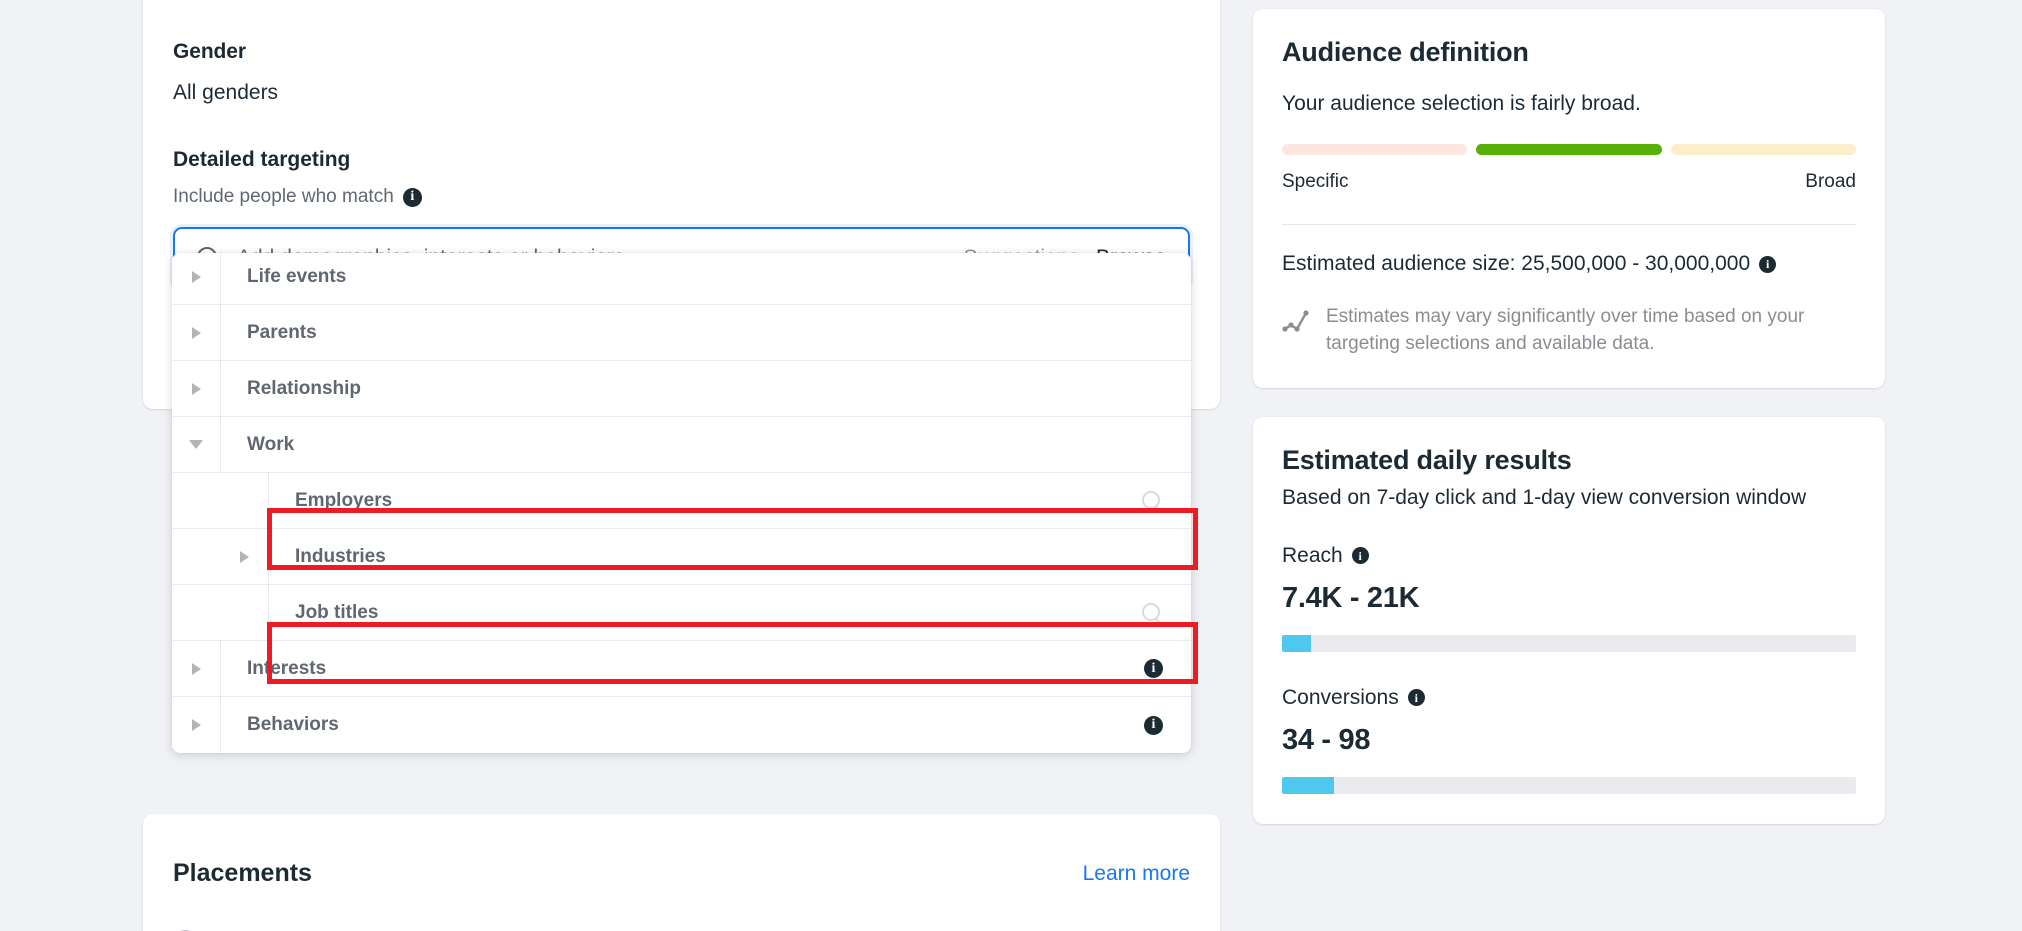 This screenshot has width=2022, height=931. Describe the element at coordinates (282, 332) in the screenshot. I see `tree-row-label: Parents` at that location.